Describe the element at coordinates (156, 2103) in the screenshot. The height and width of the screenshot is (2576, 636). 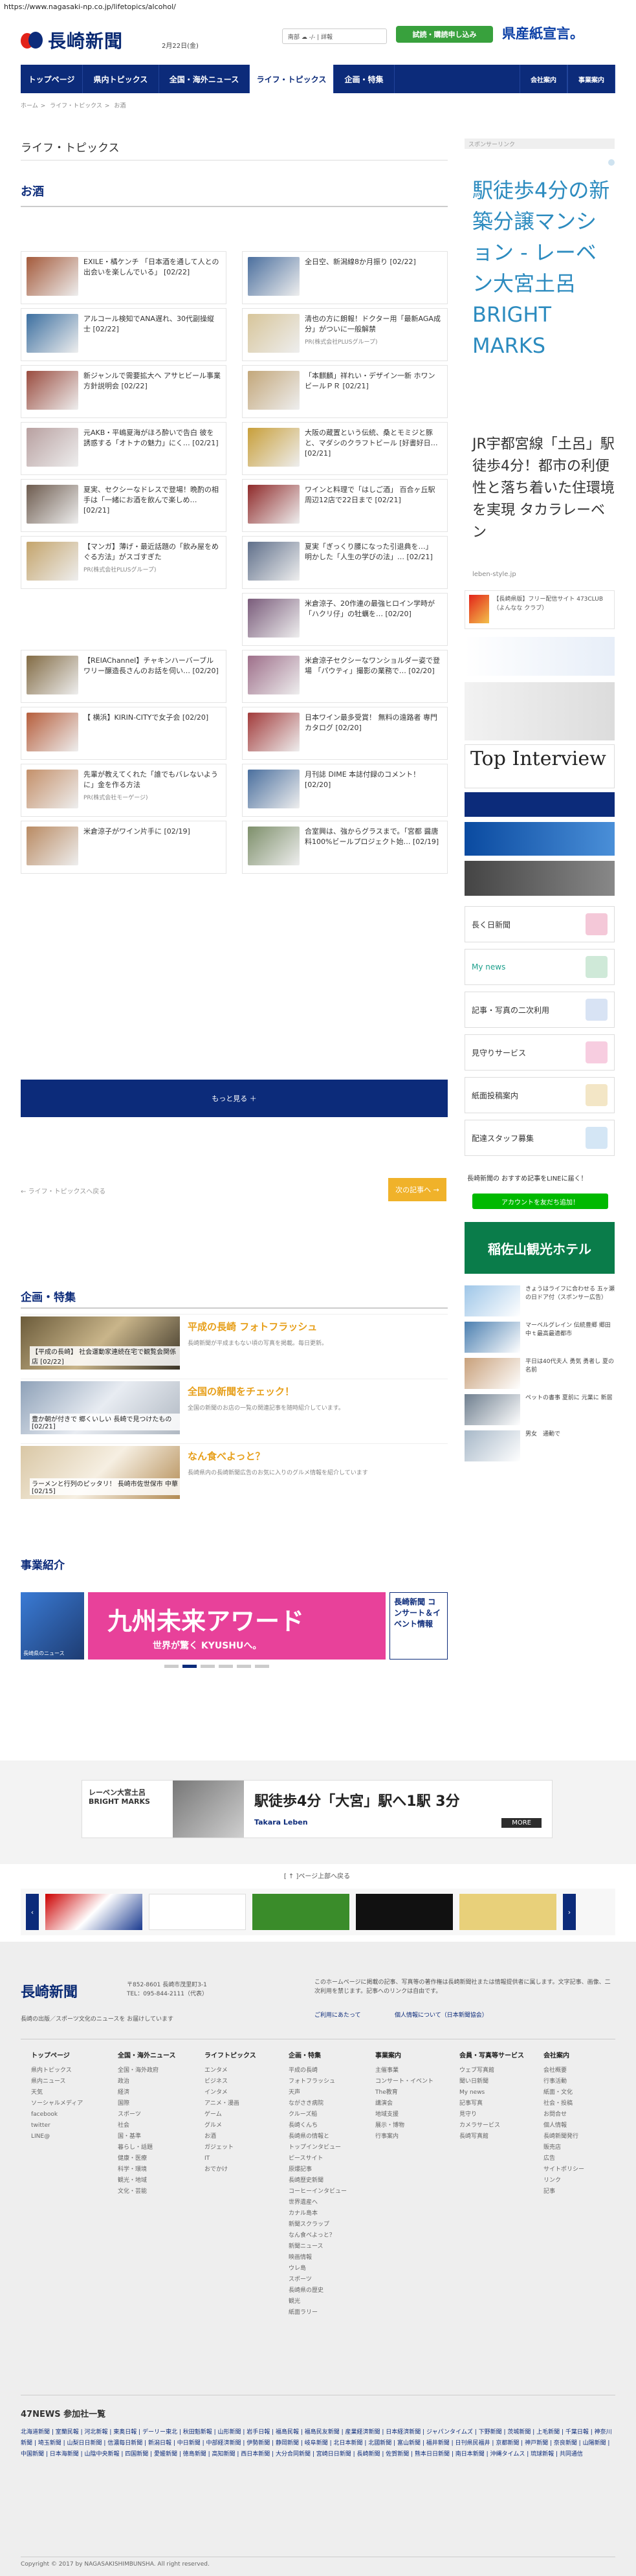
I see `footer-link: 国際` at that location.